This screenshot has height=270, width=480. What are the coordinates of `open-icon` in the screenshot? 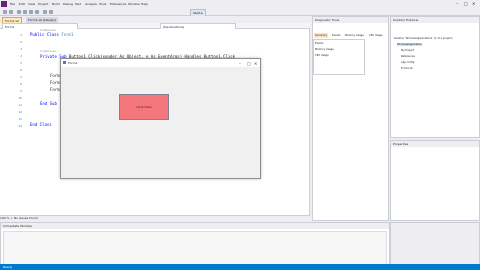 It's located at (25, 12).